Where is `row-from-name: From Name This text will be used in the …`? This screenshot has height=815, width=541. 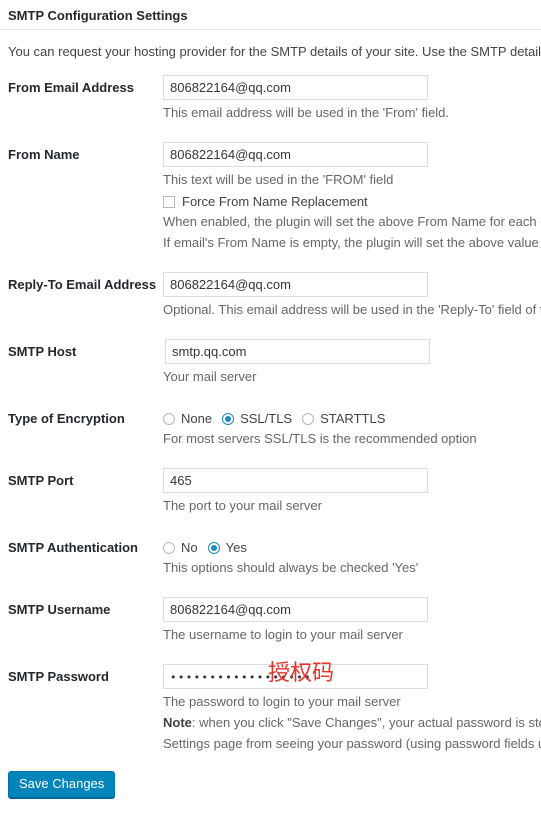 row-from-name: From Name This text will be used in the … is located at coordinates (270, 197).